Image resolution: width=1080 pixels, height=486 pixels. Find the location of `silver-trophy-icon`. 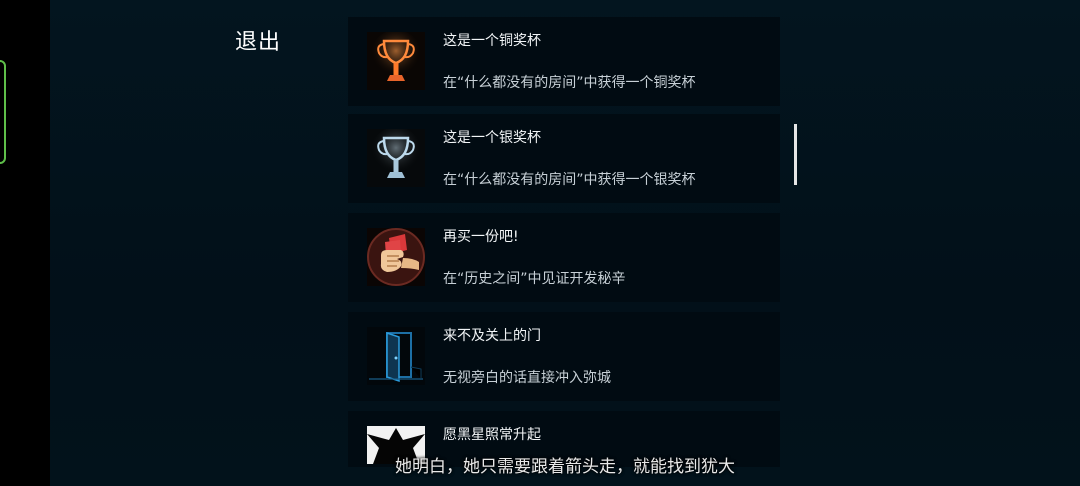

silver-trophy-icon is located at coordinates (396, 157).